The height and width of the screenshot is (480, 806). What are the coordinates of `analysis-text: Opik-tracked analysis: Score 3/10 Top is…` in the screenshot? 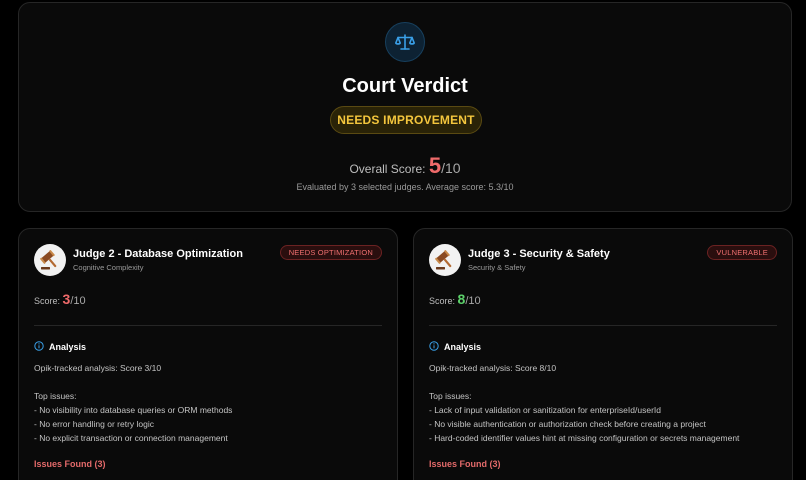 It's located at (133, 403).